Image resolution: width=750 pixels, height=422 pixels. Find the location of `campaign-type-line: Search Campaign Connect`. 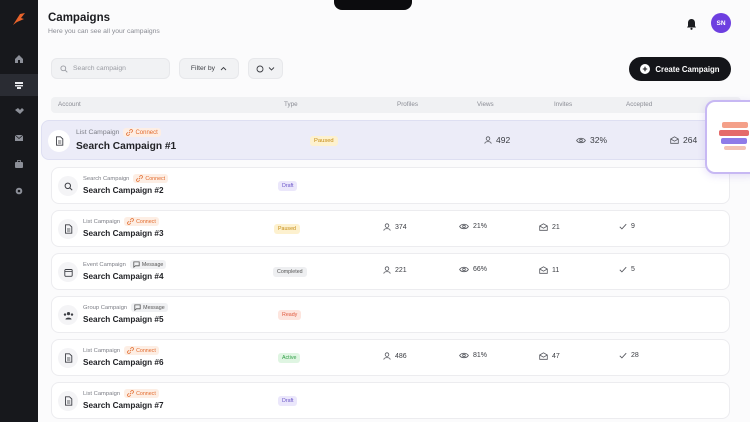

campaign-type-line: Search Campaign Connect is located at coordinates (126, 178).